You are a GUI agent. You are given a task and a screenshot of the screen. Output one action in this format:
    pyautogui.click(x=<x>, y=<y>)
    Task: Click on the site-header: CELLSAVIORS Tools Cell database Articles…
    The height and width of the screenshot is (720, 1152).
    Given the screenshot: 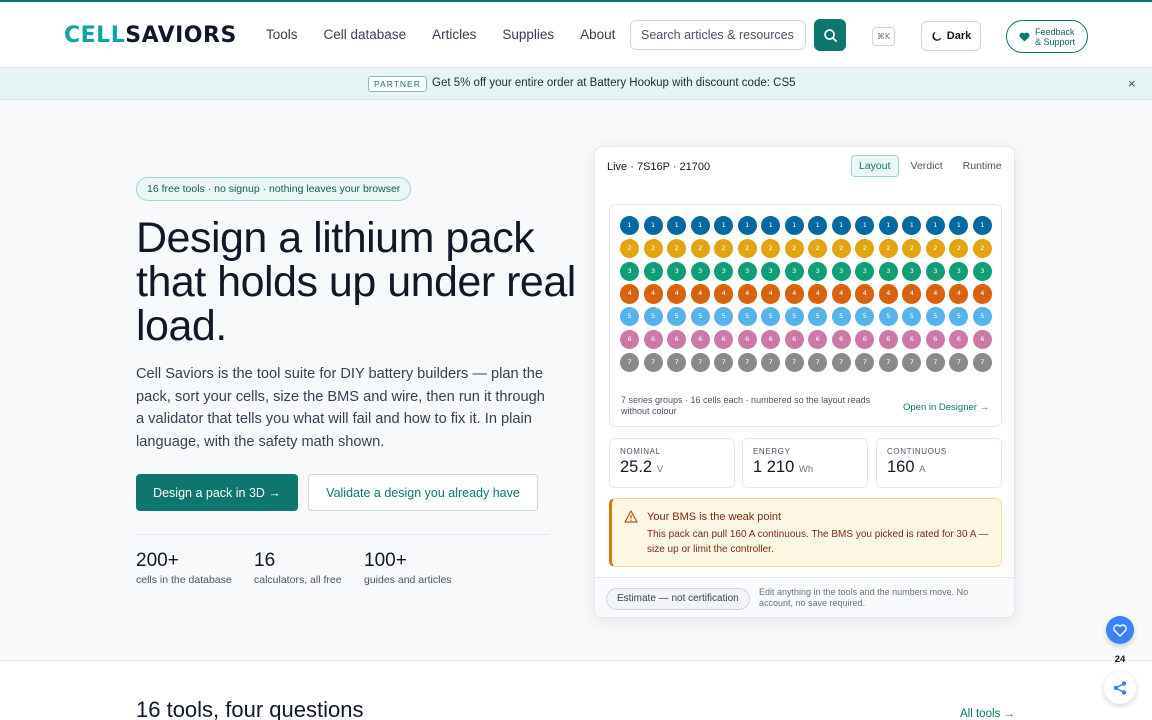 What is the action you would take?
    pyautogui.click(x=576, y=35)
    